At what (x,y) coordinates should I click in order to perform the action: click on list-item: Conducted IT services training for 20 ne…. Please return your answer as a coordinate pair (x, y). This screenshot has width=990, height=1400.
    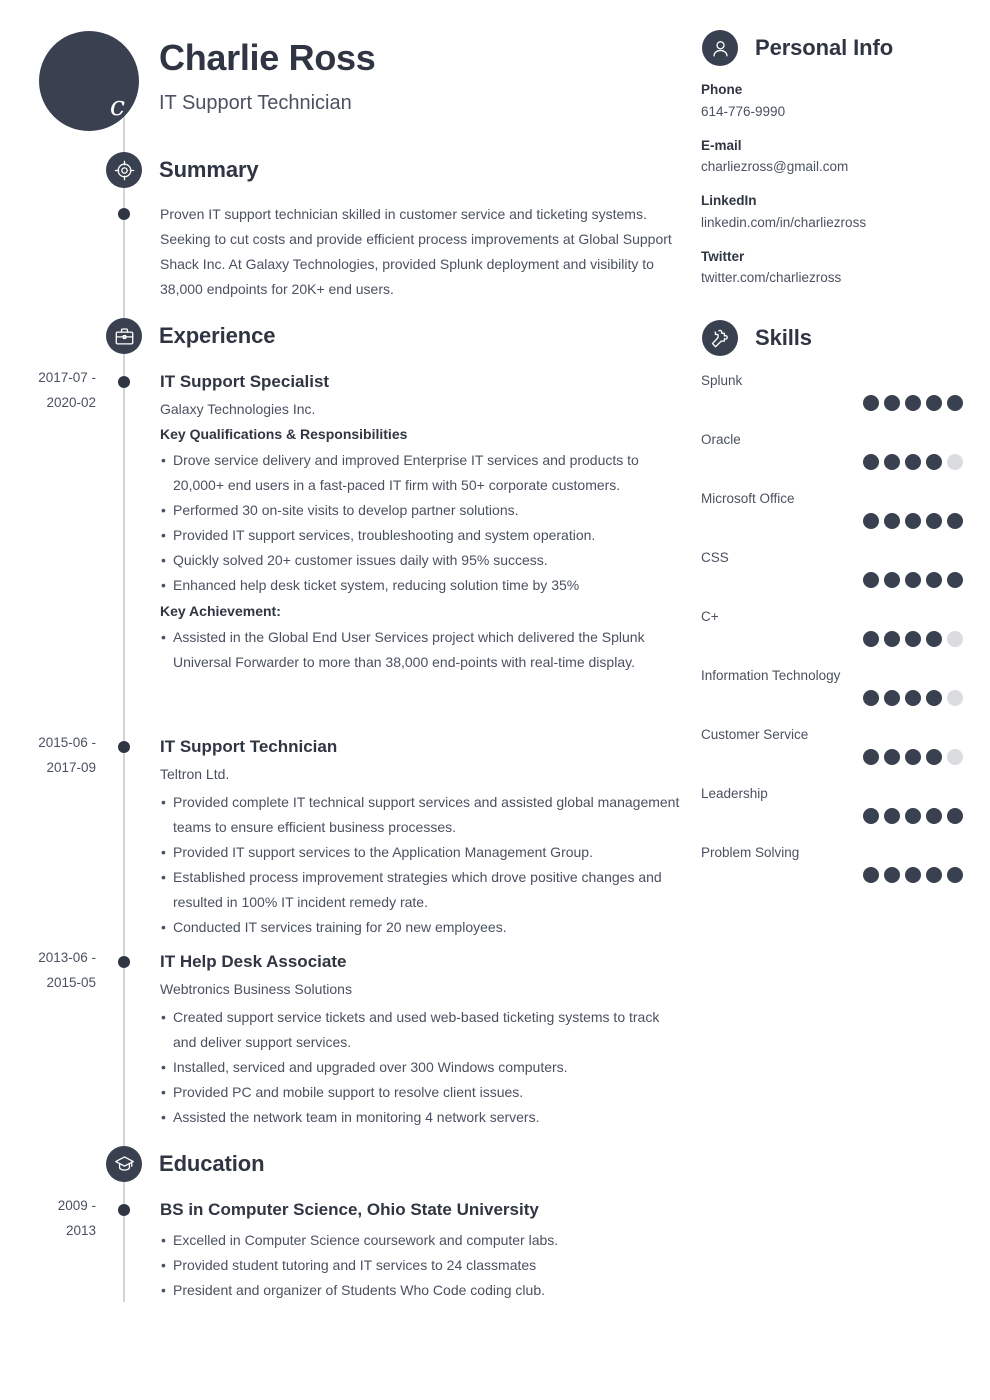
    Looking at the image, I should click on (420, 927).